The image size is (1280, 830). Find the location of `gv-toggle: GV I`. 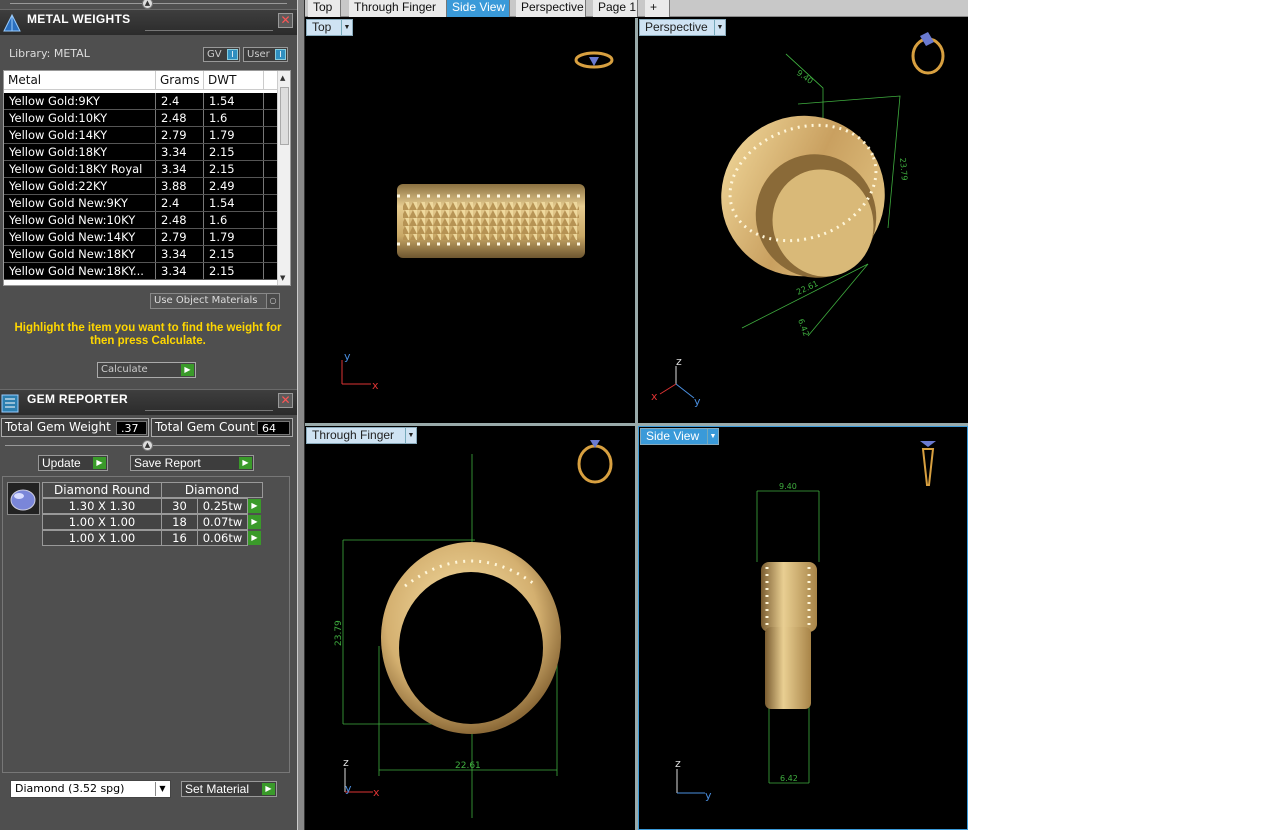

gv-toggle: GV I is located at coordinates (221, 54).